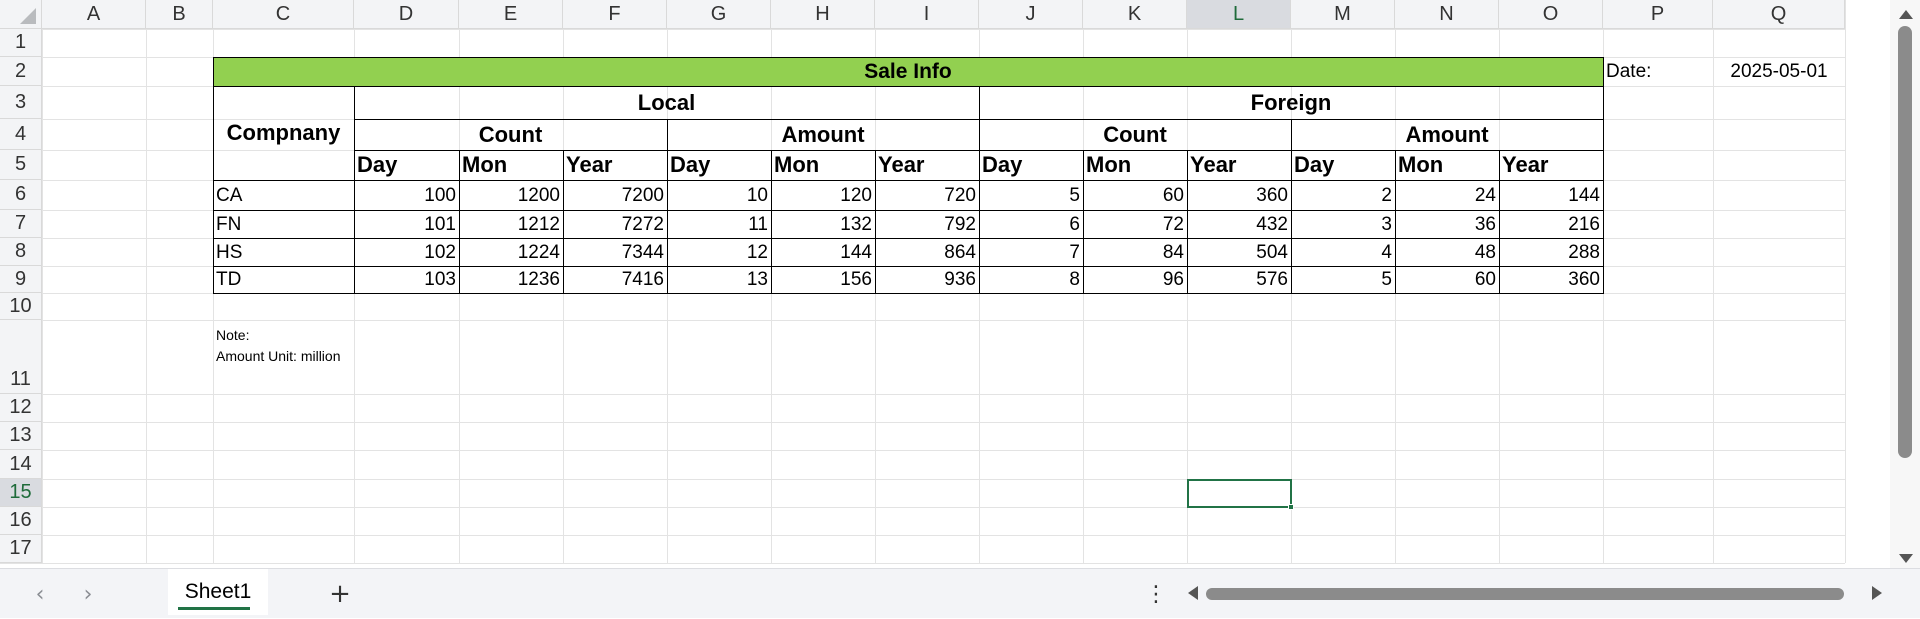 The width and height of the screenshot is (1920, 619). Describe the element at coordinates (1239, 14) in the screenshot. I see `column-header-l: L` at that location.